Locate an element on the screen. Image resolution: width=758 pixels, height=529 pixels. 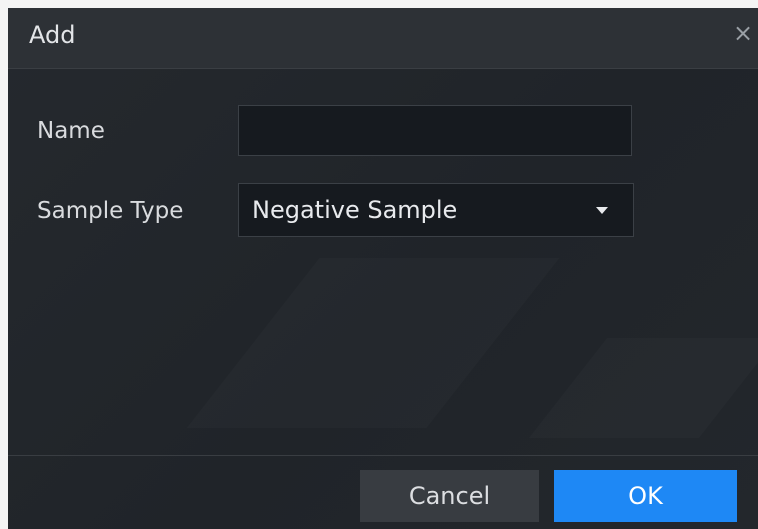
ok-button: OK is located at coordinates (645, 496).